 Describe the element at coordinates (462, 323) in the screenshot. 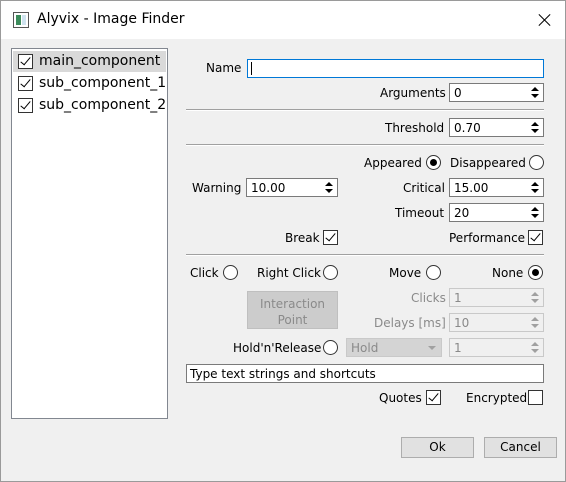

I see `delays-value: 10` at that location.